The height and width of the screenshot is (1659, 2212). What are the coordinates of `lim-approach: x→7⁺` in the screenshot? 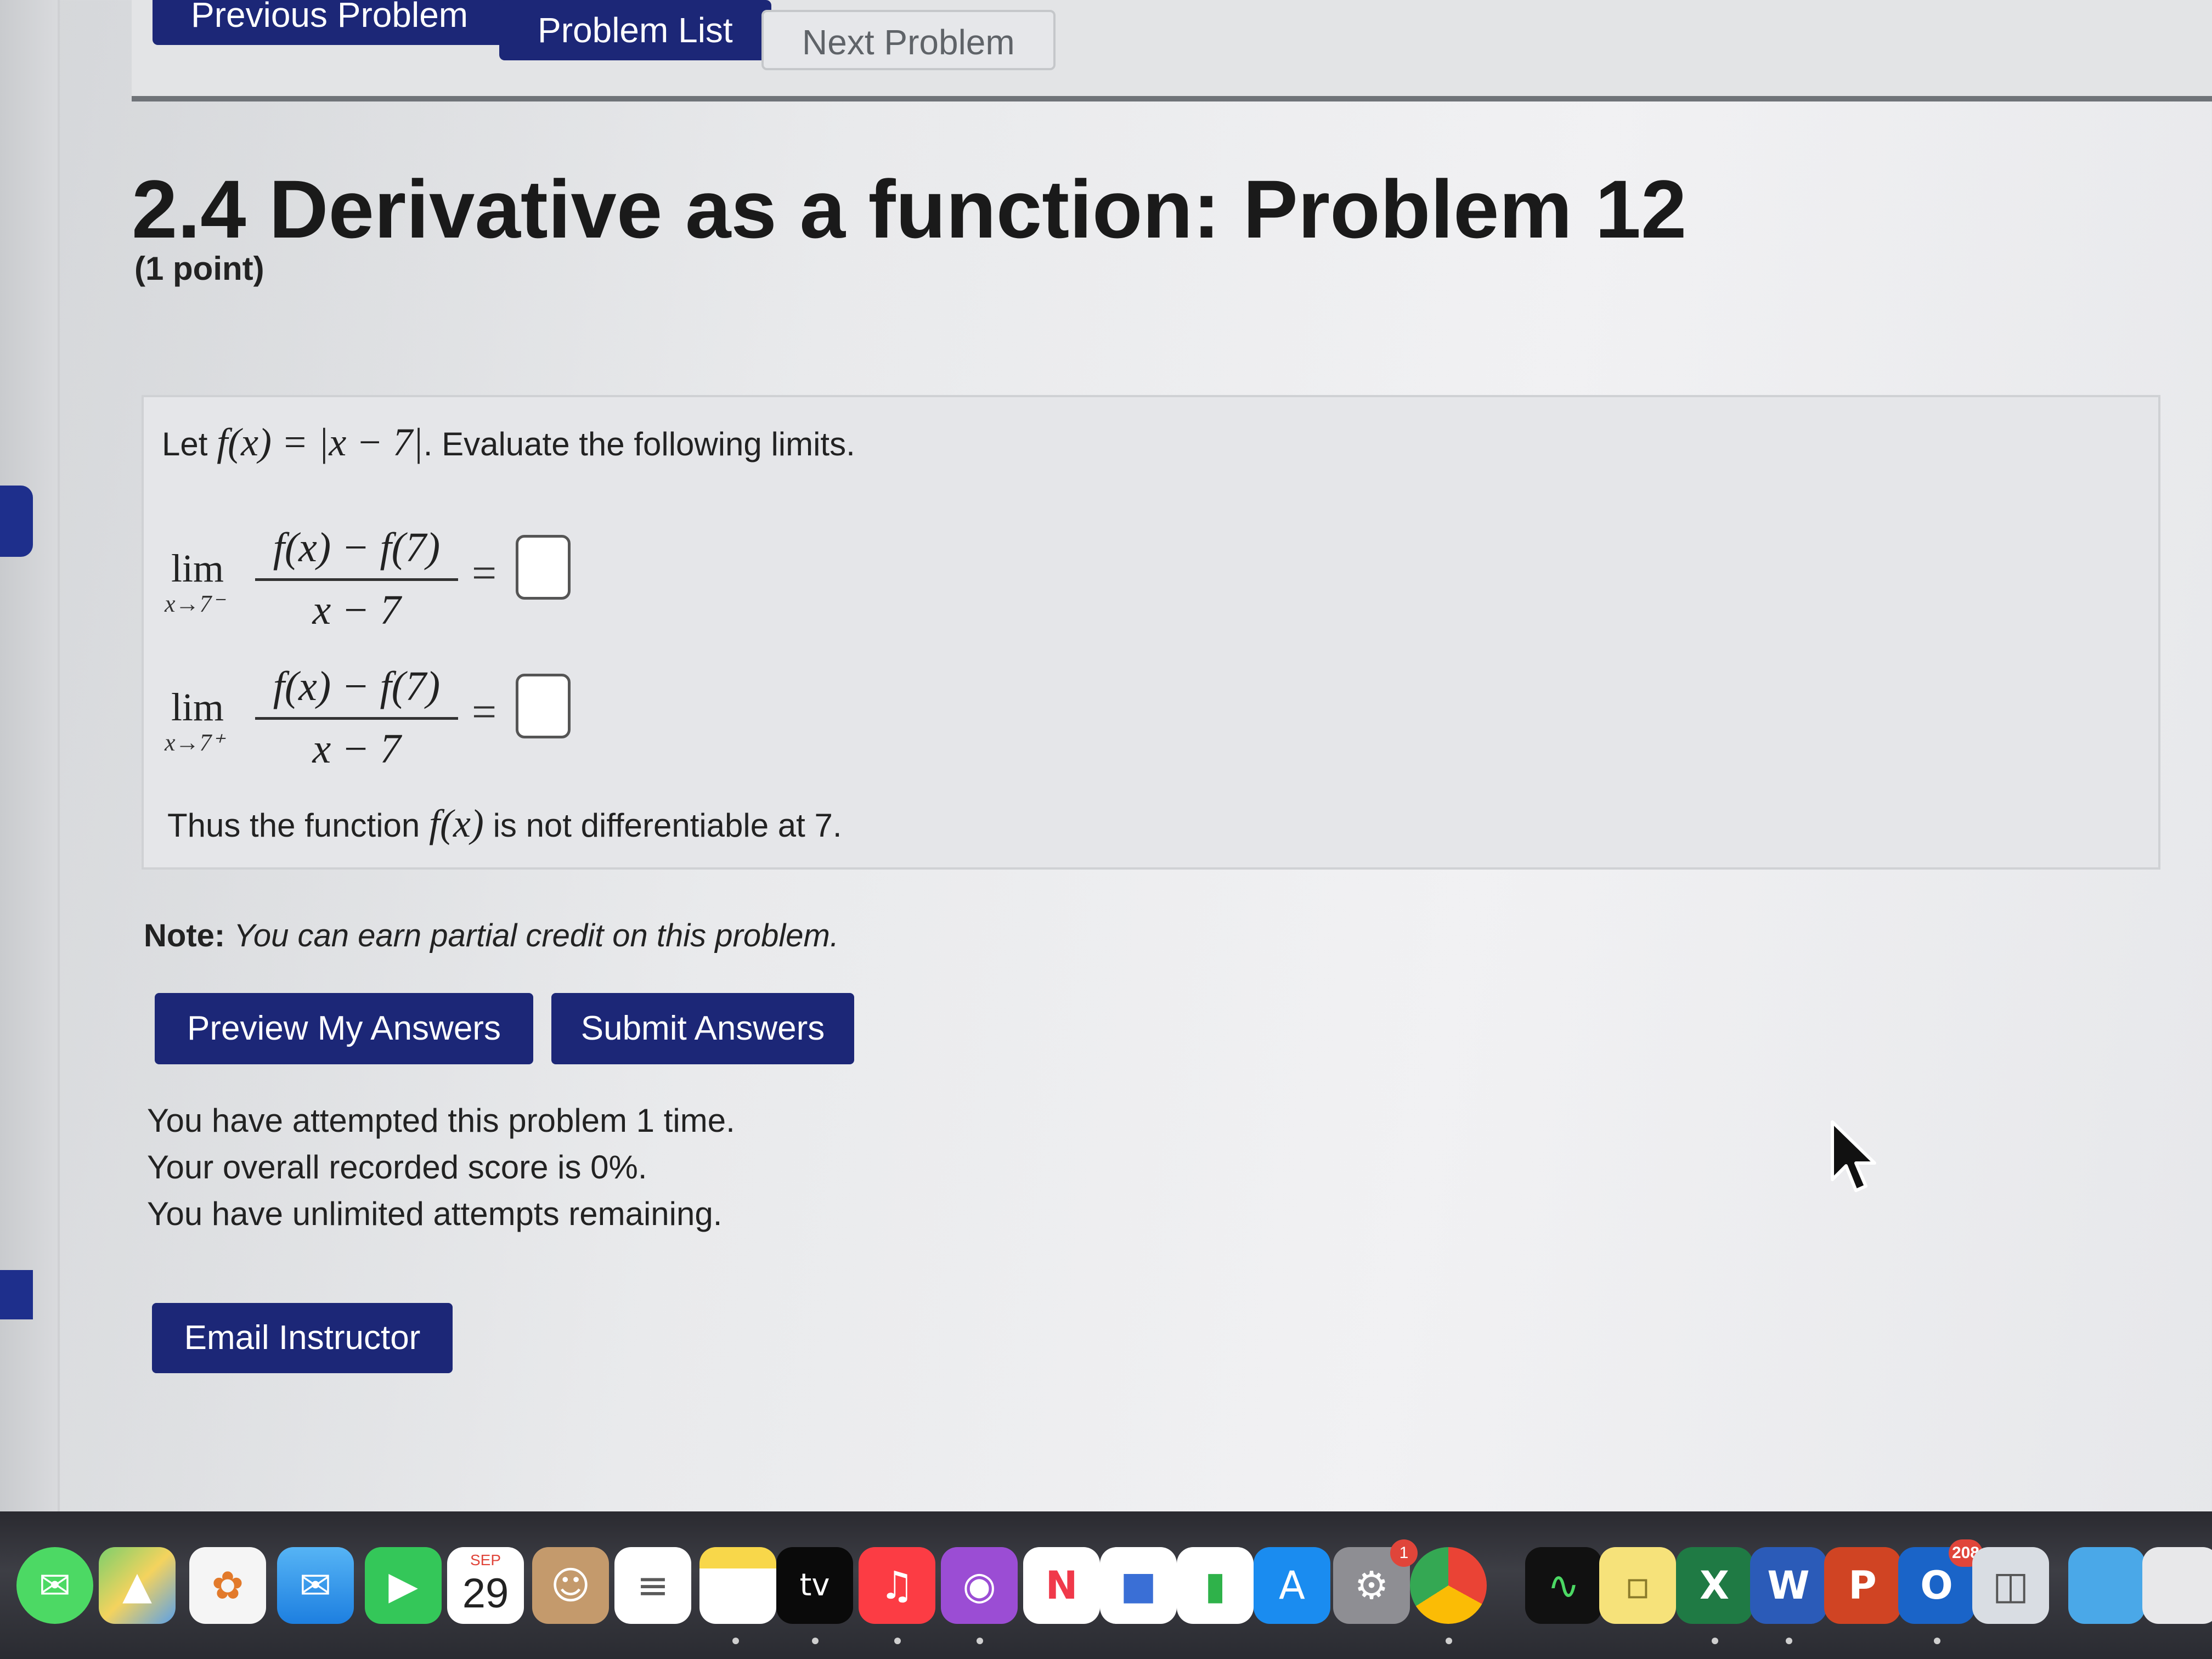 It's located at (195, 742).